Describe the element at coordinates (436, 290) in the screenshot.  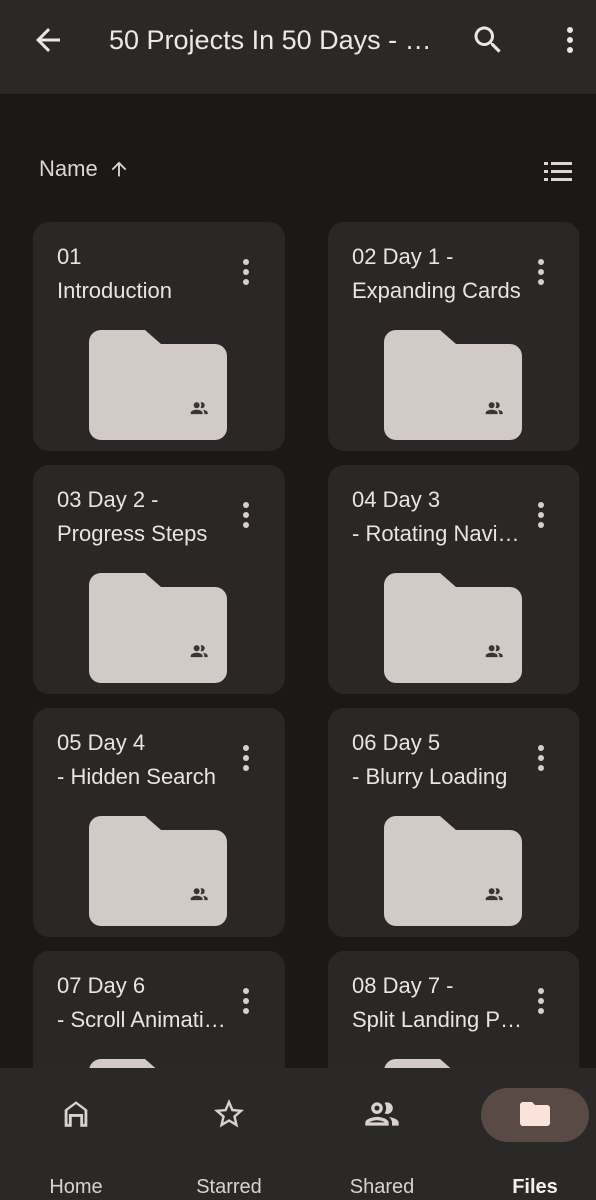
I see `folder-name-line2: Expanding Cards` at that location.